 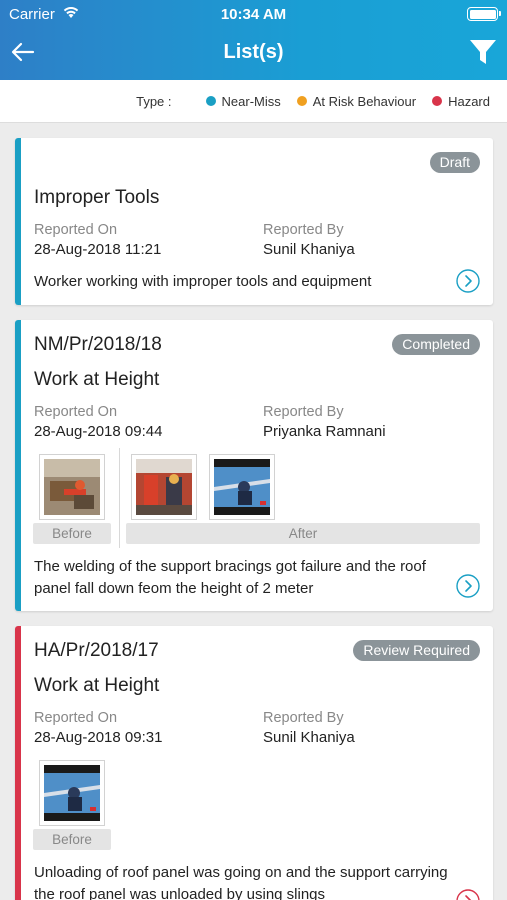 What do you see at coordinates (364, 101) in the screenshot?
I see `legend-item-label: At Risk Behaviour` at bounding box center [364, 101].